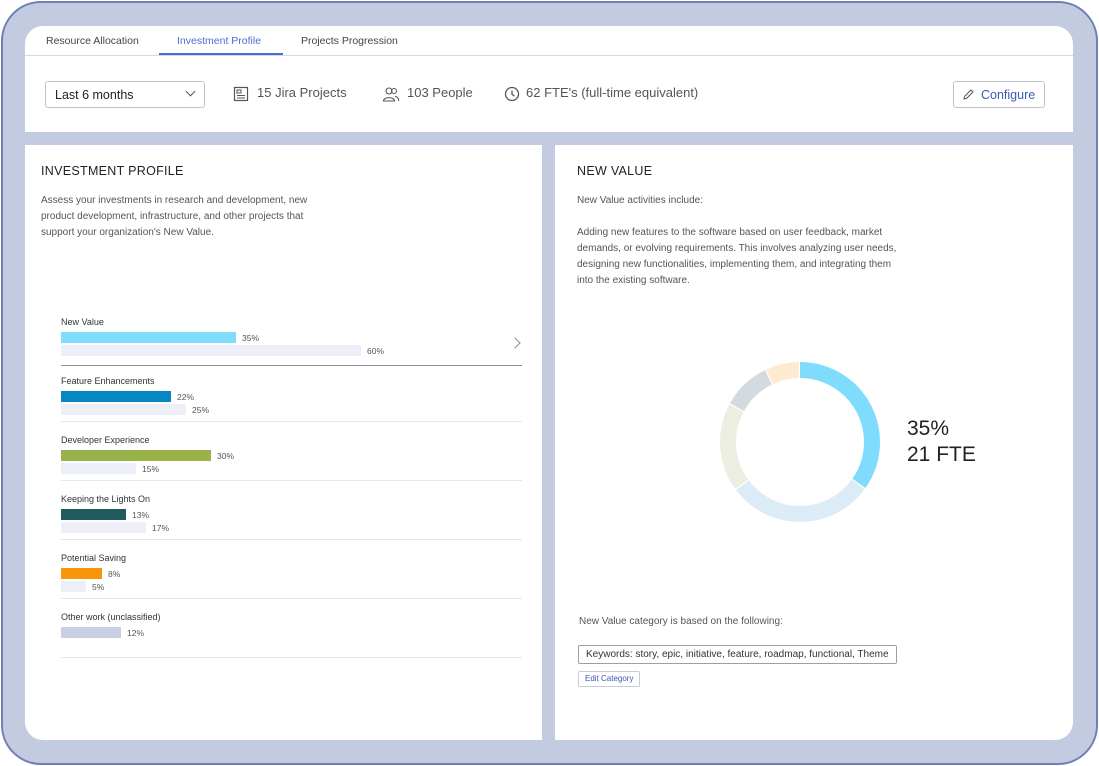 This screenshot has height=766, width=1099. I want to click on current-allocation-value: 35%, so click(251, 338).